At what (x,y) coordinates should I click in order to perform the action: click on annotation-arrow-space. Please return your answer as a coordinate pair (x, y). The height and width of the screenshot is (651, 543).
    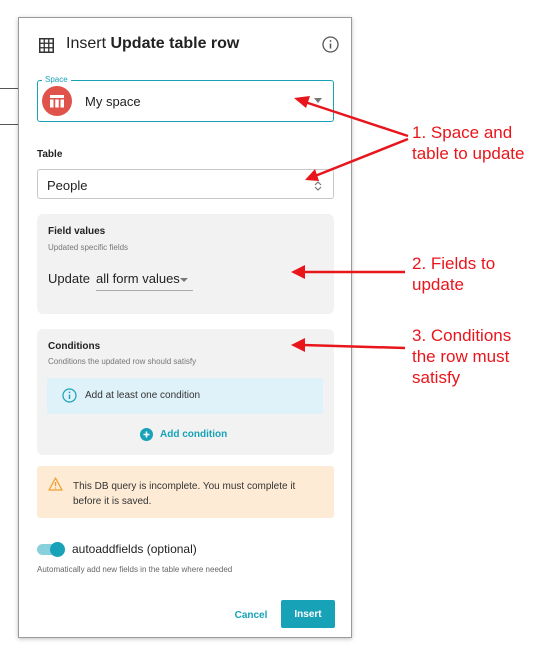
    Looking at the image, I should click on (356, 119).